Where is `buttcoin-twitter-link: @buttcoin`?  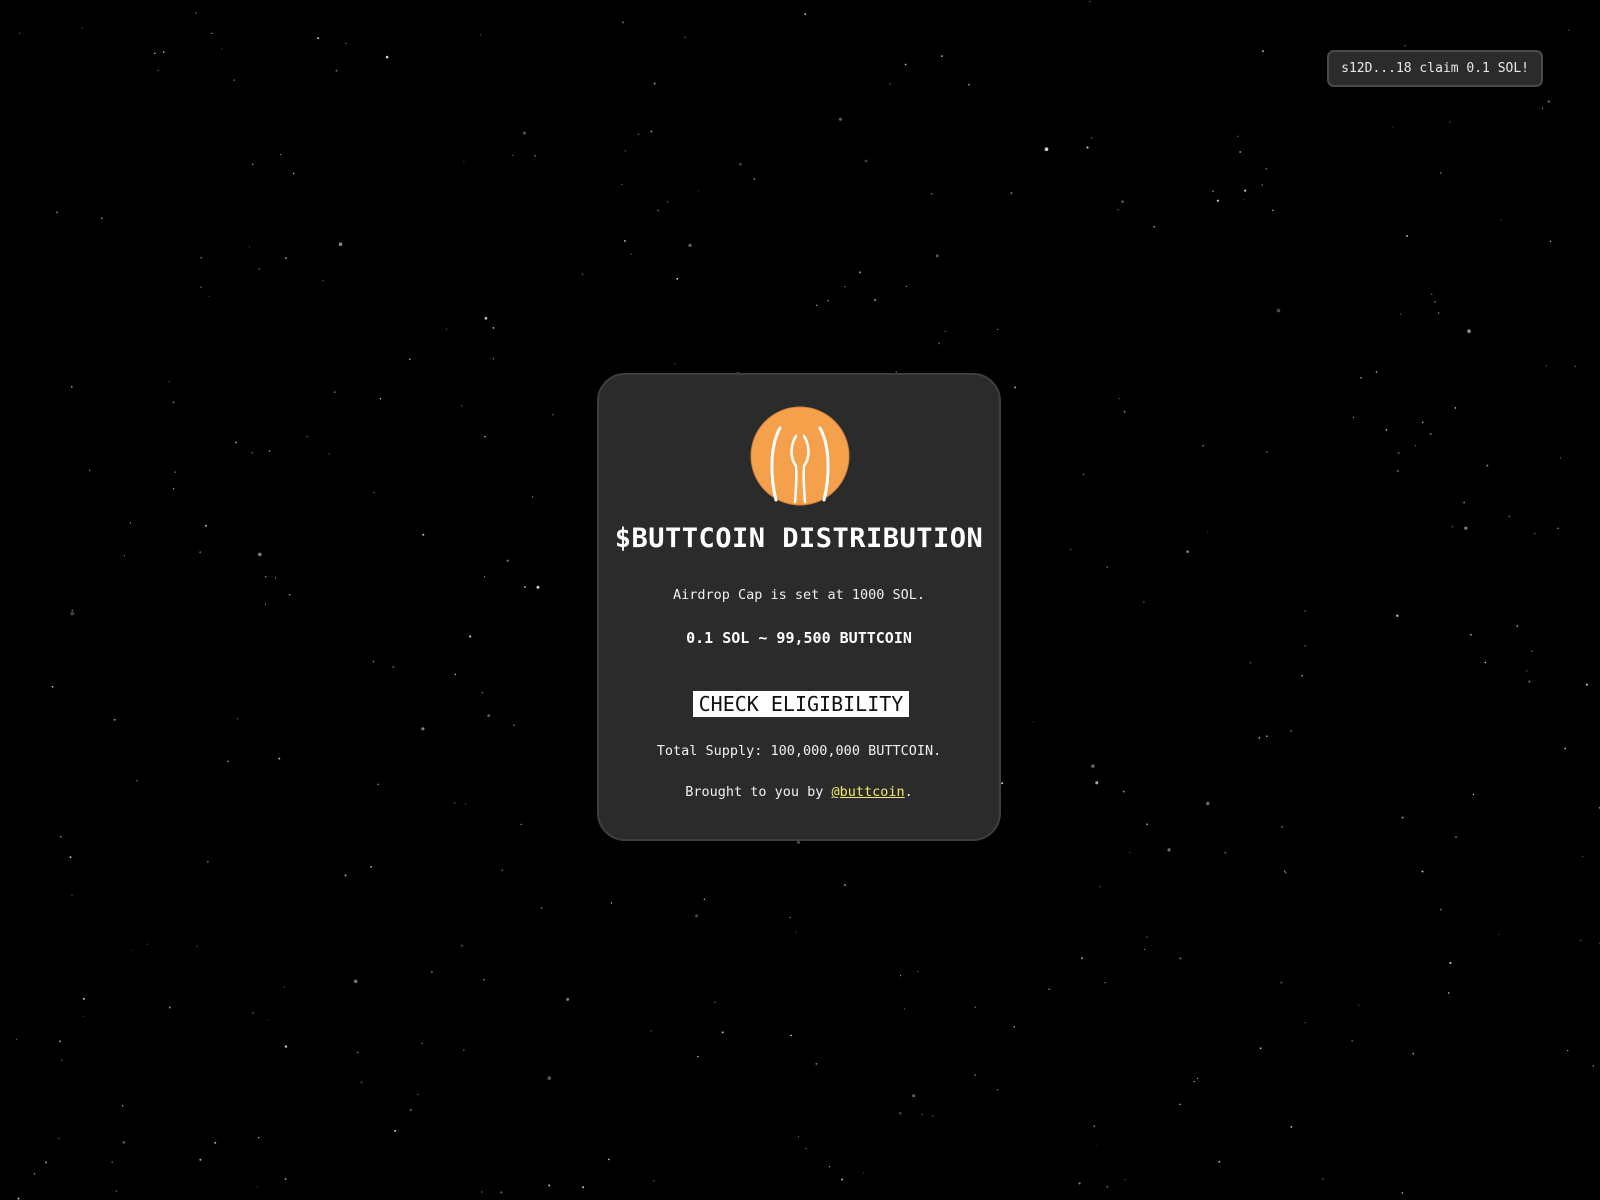 buttcoin-twitter-link: @buttcoin is located at coordinates (868, 792).